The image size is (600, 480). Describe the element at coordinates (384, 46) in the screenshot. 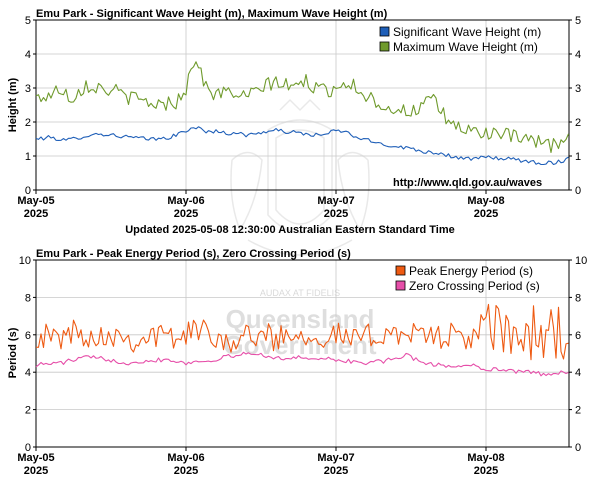

I see `legend-swatch-maximum` at that location.